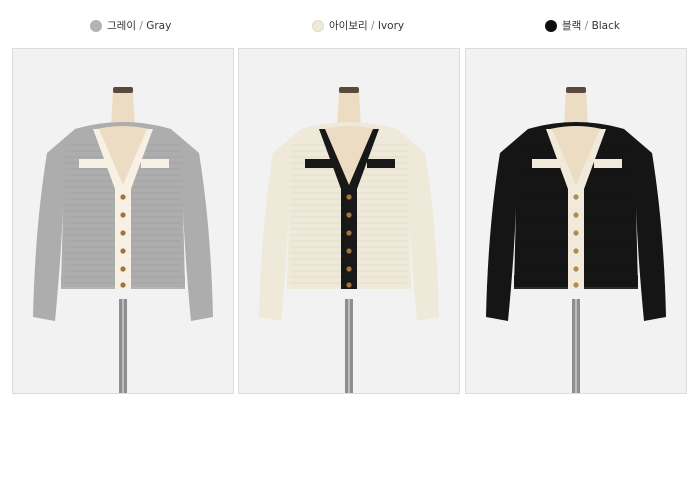  I want to click on color-label: 아이보리 / Ivory, so click(367, 26).